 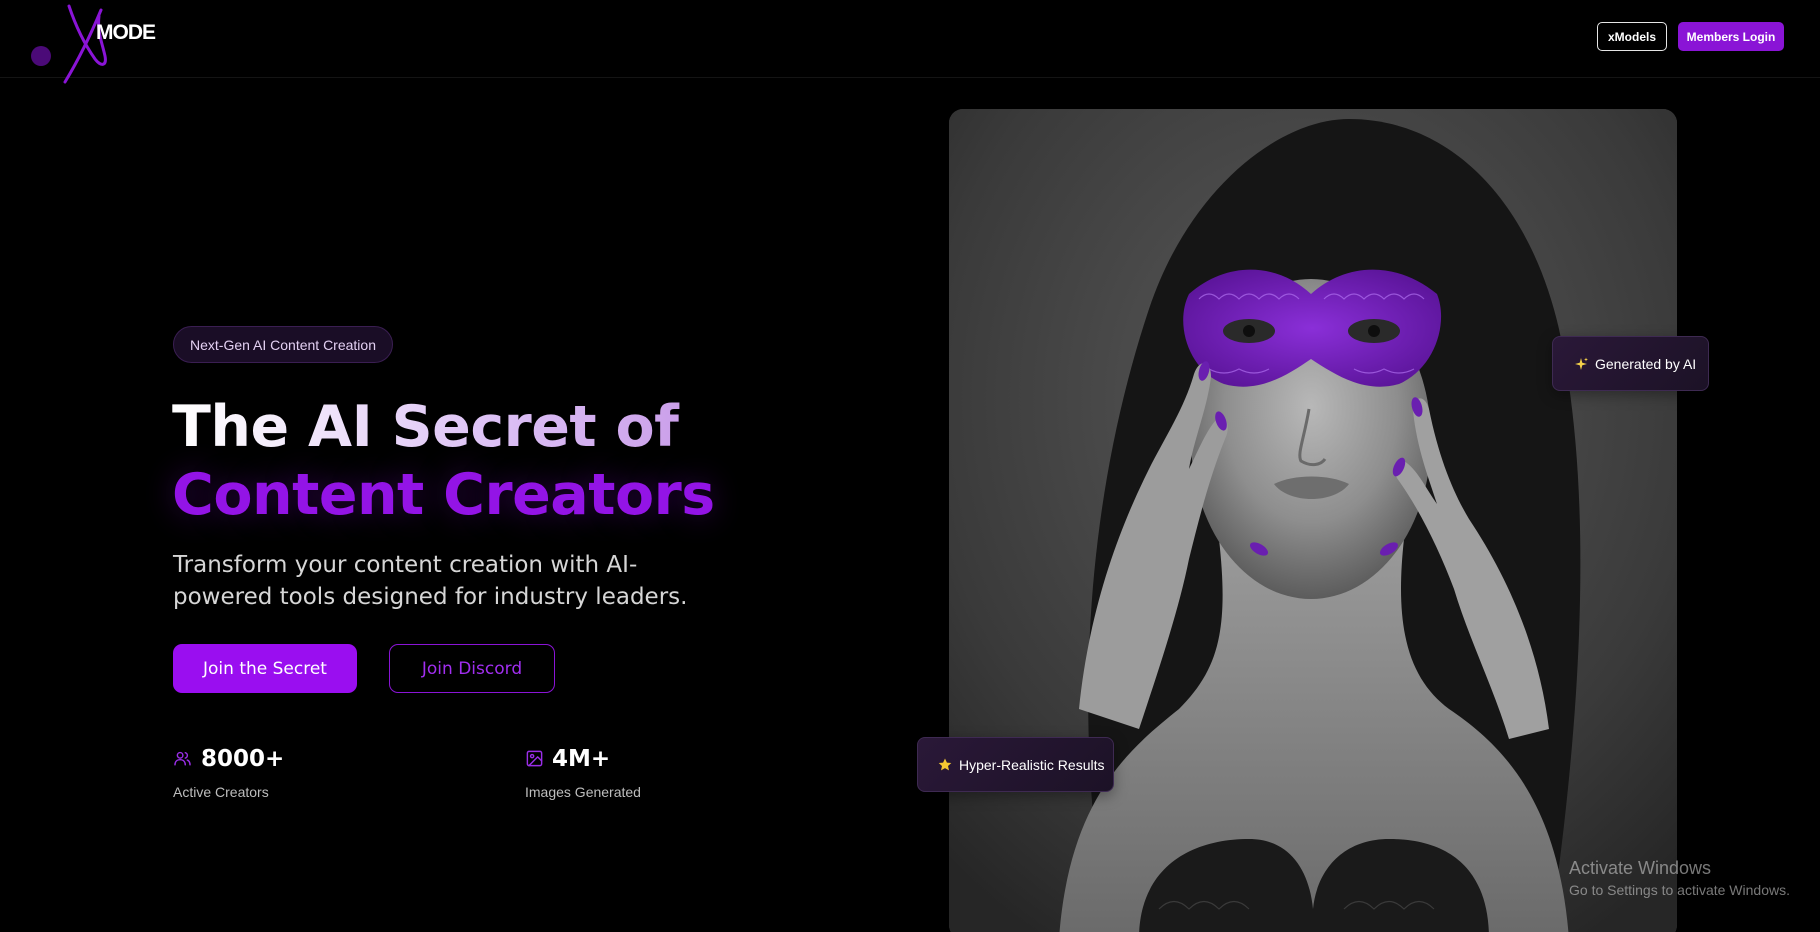 What do you see at coordinates (1646, 363) in the screenshot?
I see `card-label: Generated by AI` at bounding box center [1646, 363].